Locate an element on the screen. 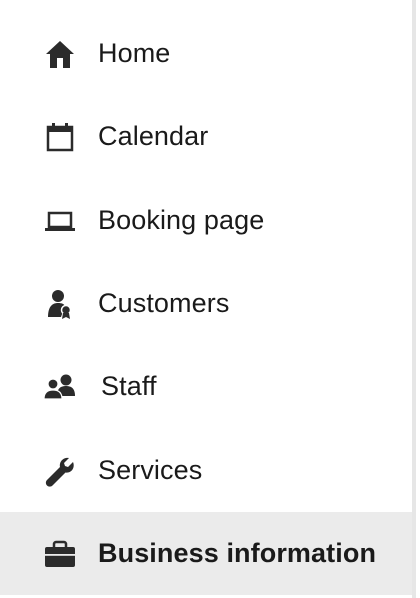 This screenshot has height=598, width=420. nav-item-customers: Customers is located at coordinates (208, 303).